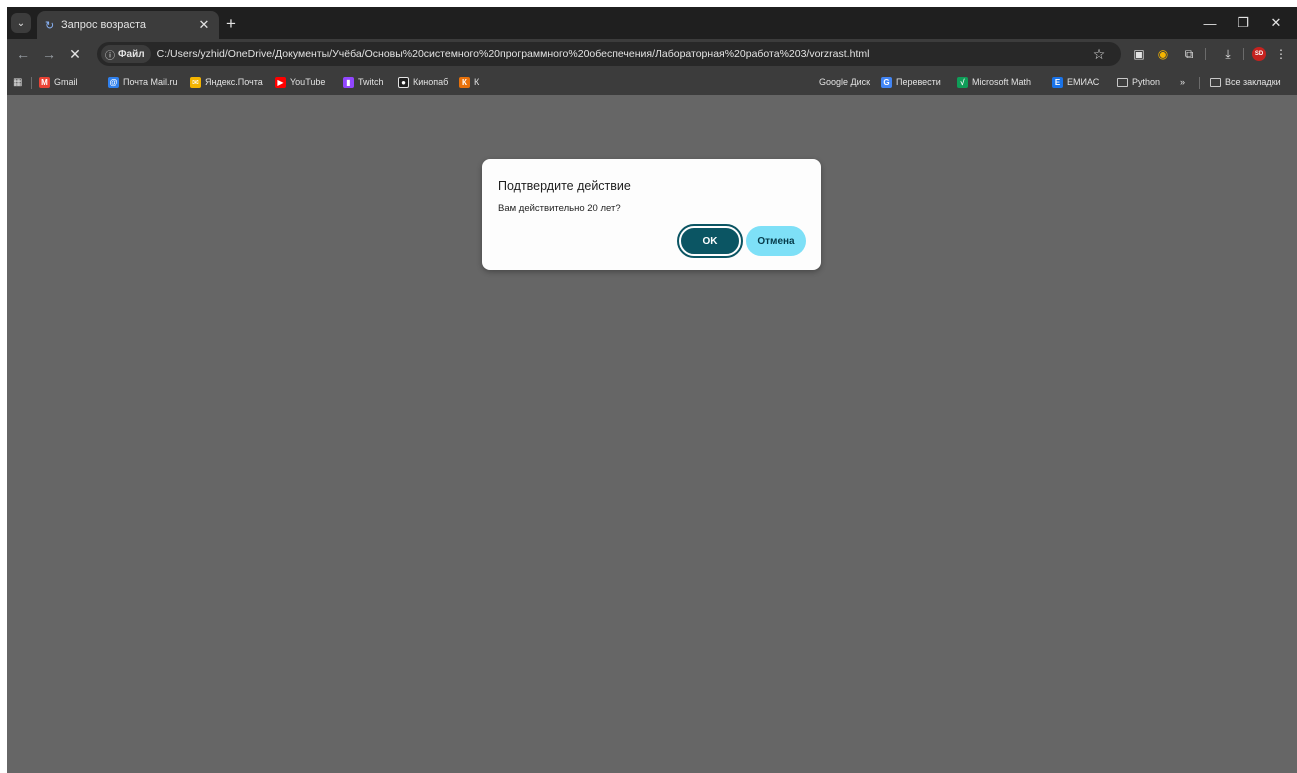 The image size is (1297, 773). Describe the element at coordinates (110, 56) in the screenshot. I see `info-circle-icon: ⓘ` at that location.